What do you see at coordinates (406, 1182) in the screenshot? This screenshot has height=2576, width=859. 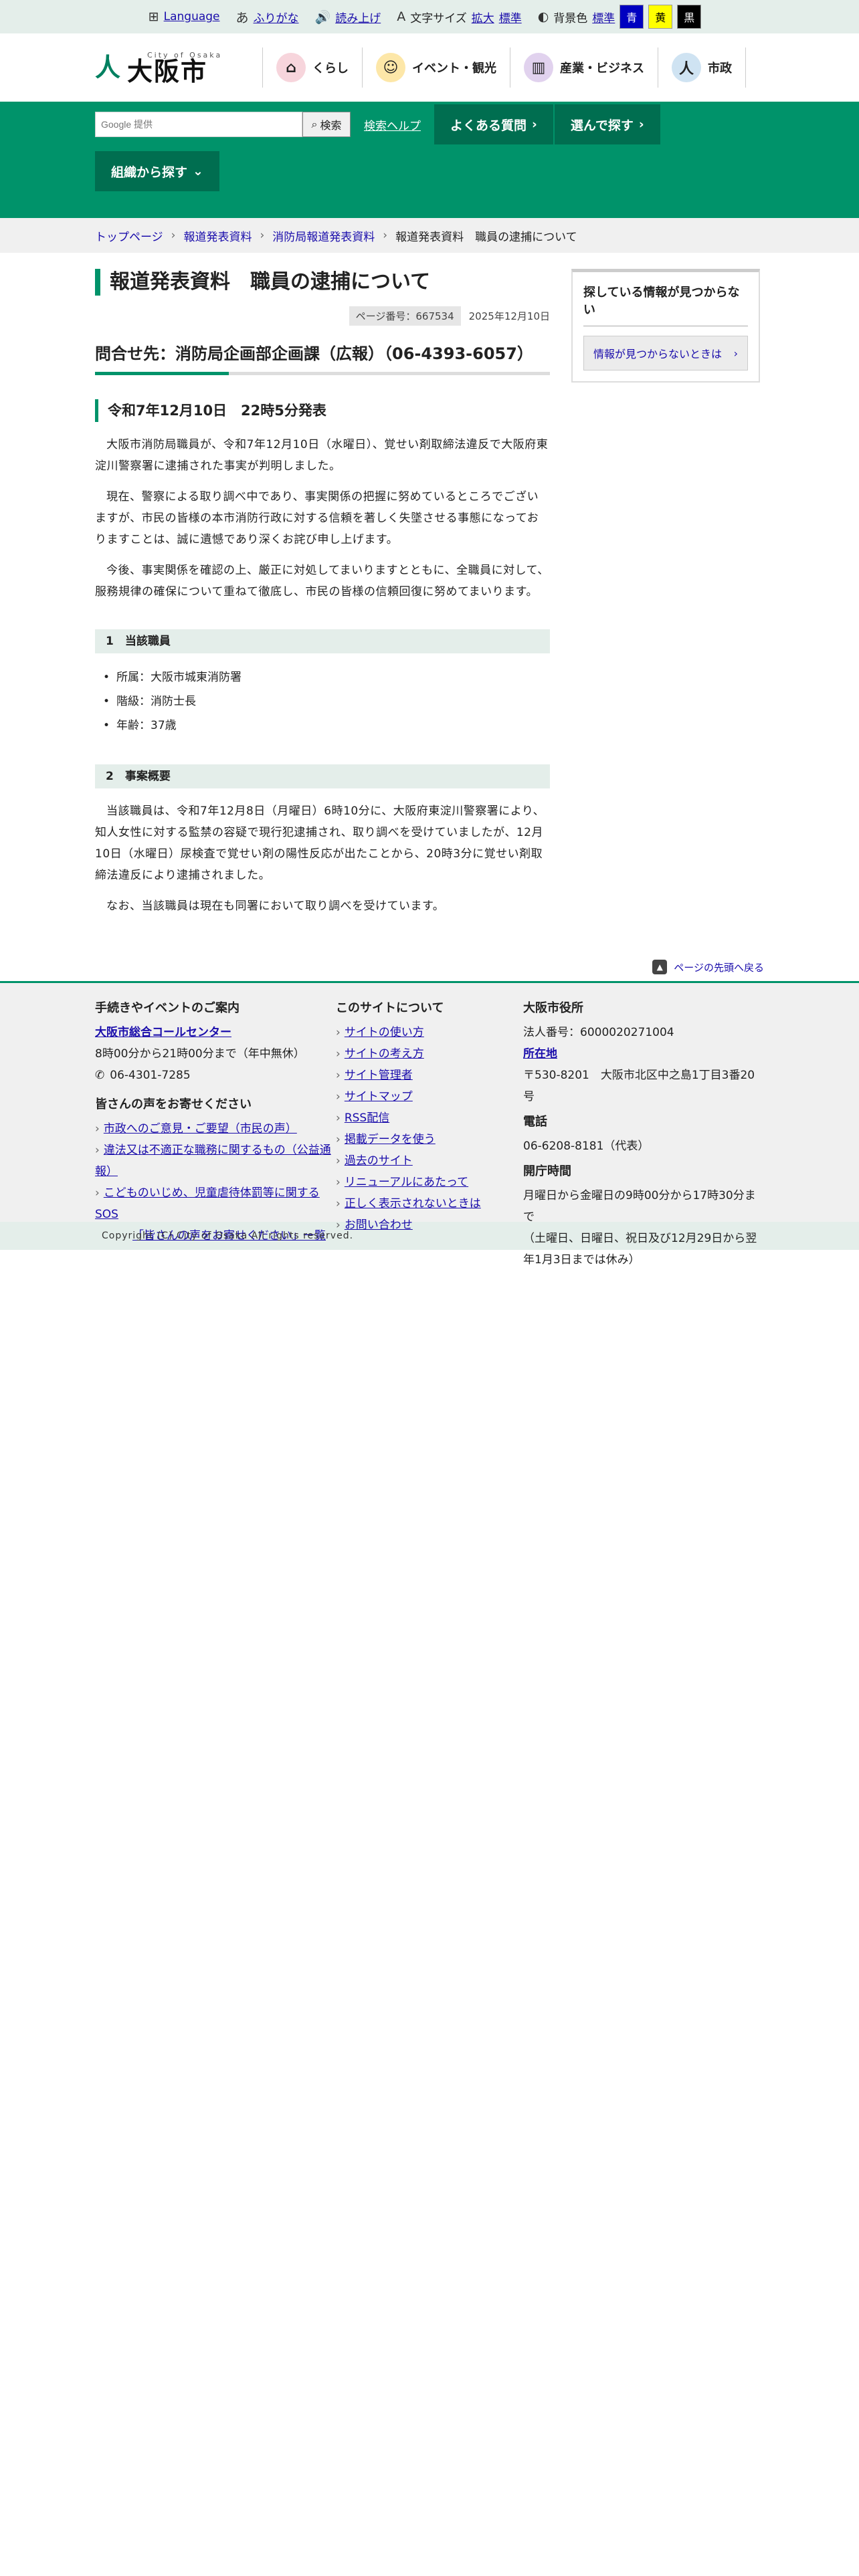 I see `footer-link: リニューアルにあたって` at bounding box center [406, 1182].